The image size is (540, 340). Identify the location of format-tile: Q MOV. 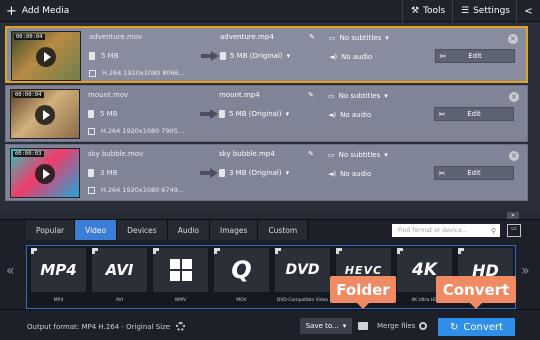
(241, 277).